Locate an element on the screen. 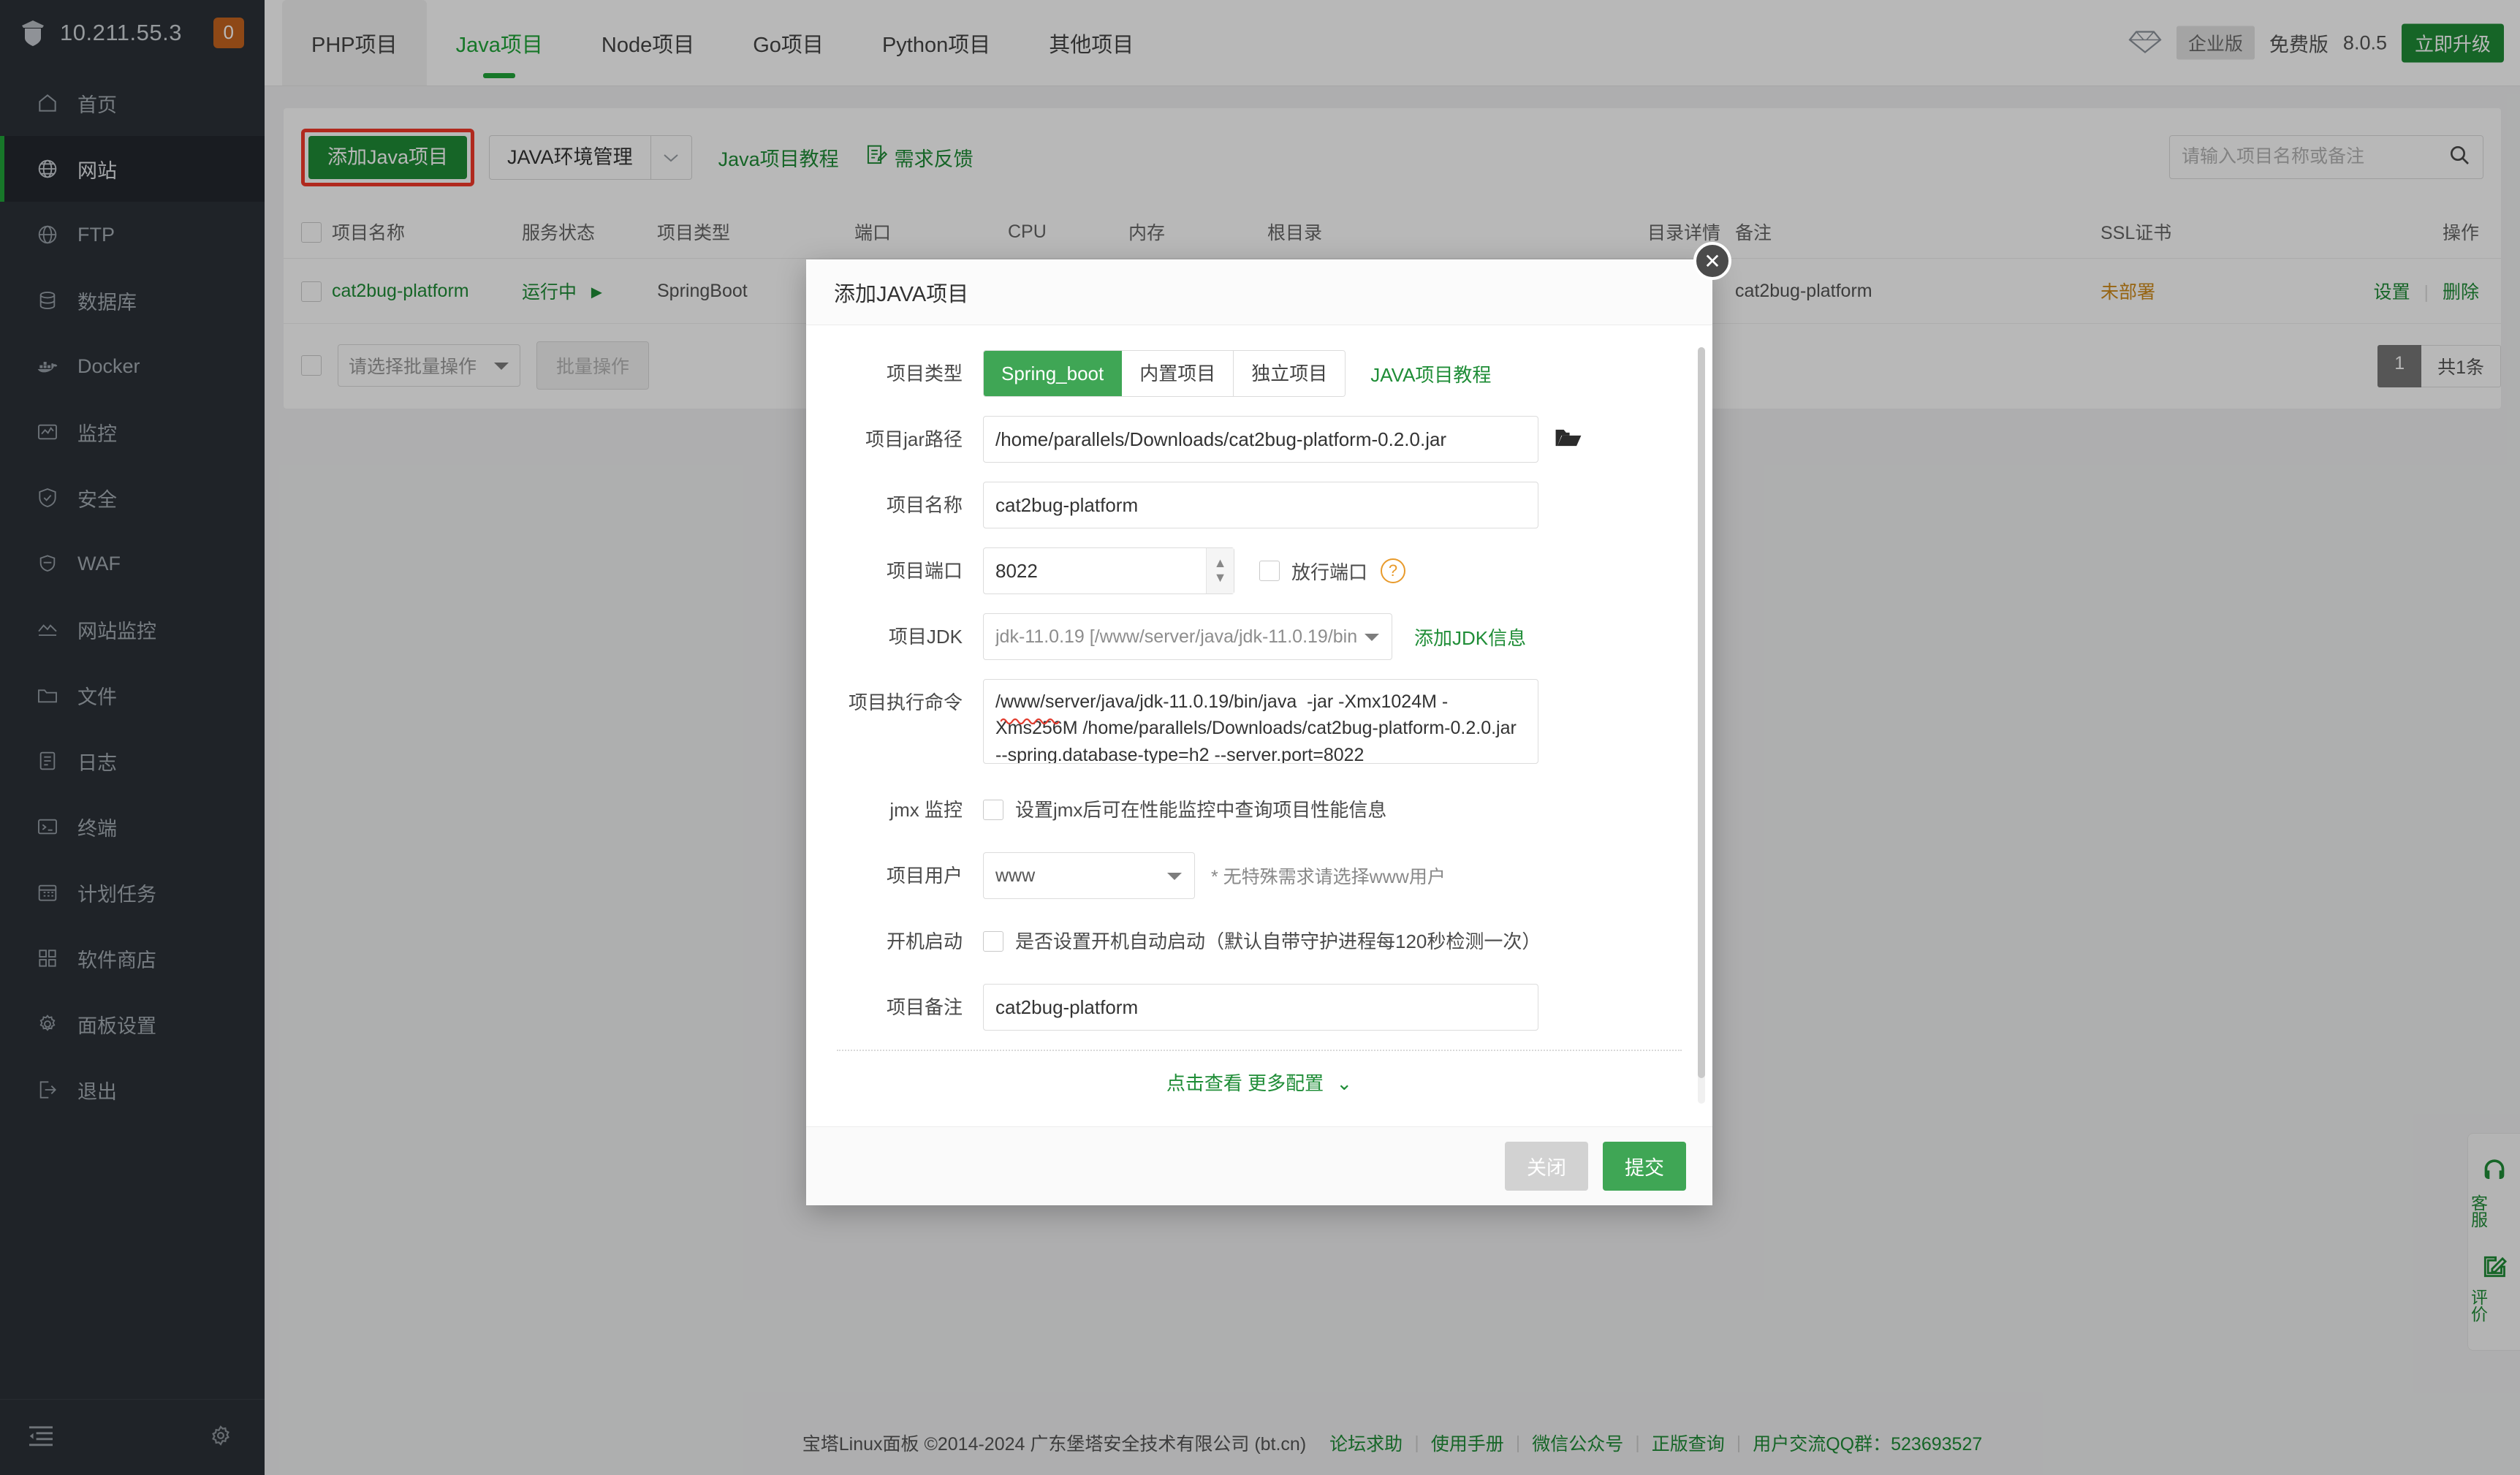  label-project-jdk: 项目JDK is located at coordinates (925, 637).